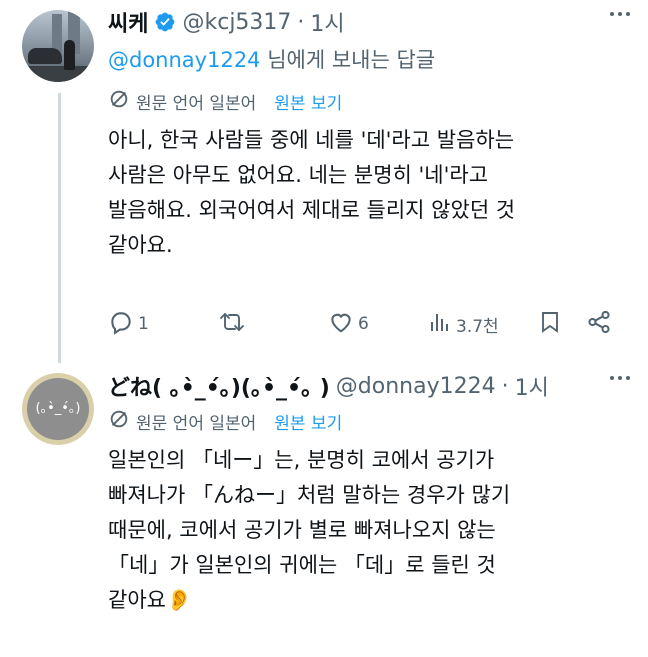 The image size is (648, 657). I want to click on handle: @kcj5317, so click(236, 22).